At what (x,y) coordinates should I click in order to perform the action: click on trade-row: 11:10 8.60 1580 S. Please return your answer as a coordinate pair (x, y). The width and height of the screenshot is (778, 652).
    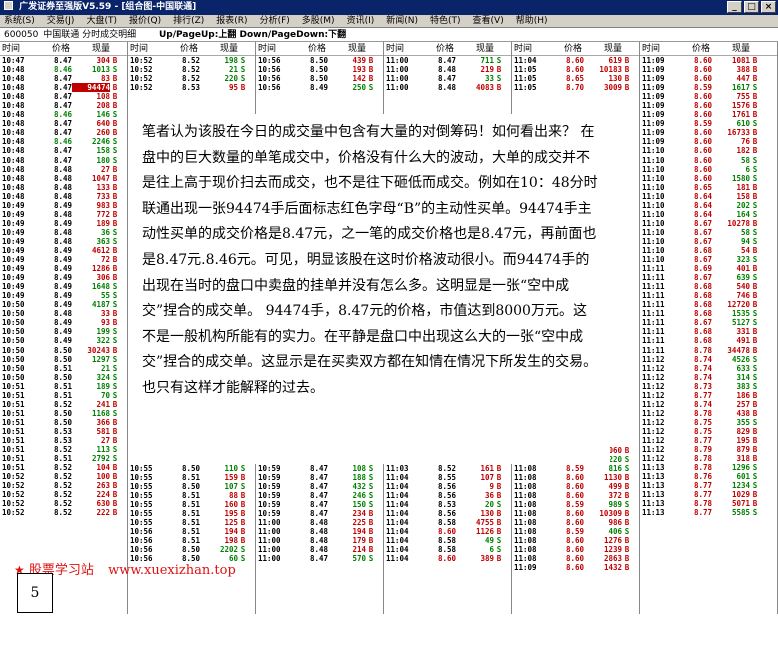
    Looking at the image, I should click on (708, 178).